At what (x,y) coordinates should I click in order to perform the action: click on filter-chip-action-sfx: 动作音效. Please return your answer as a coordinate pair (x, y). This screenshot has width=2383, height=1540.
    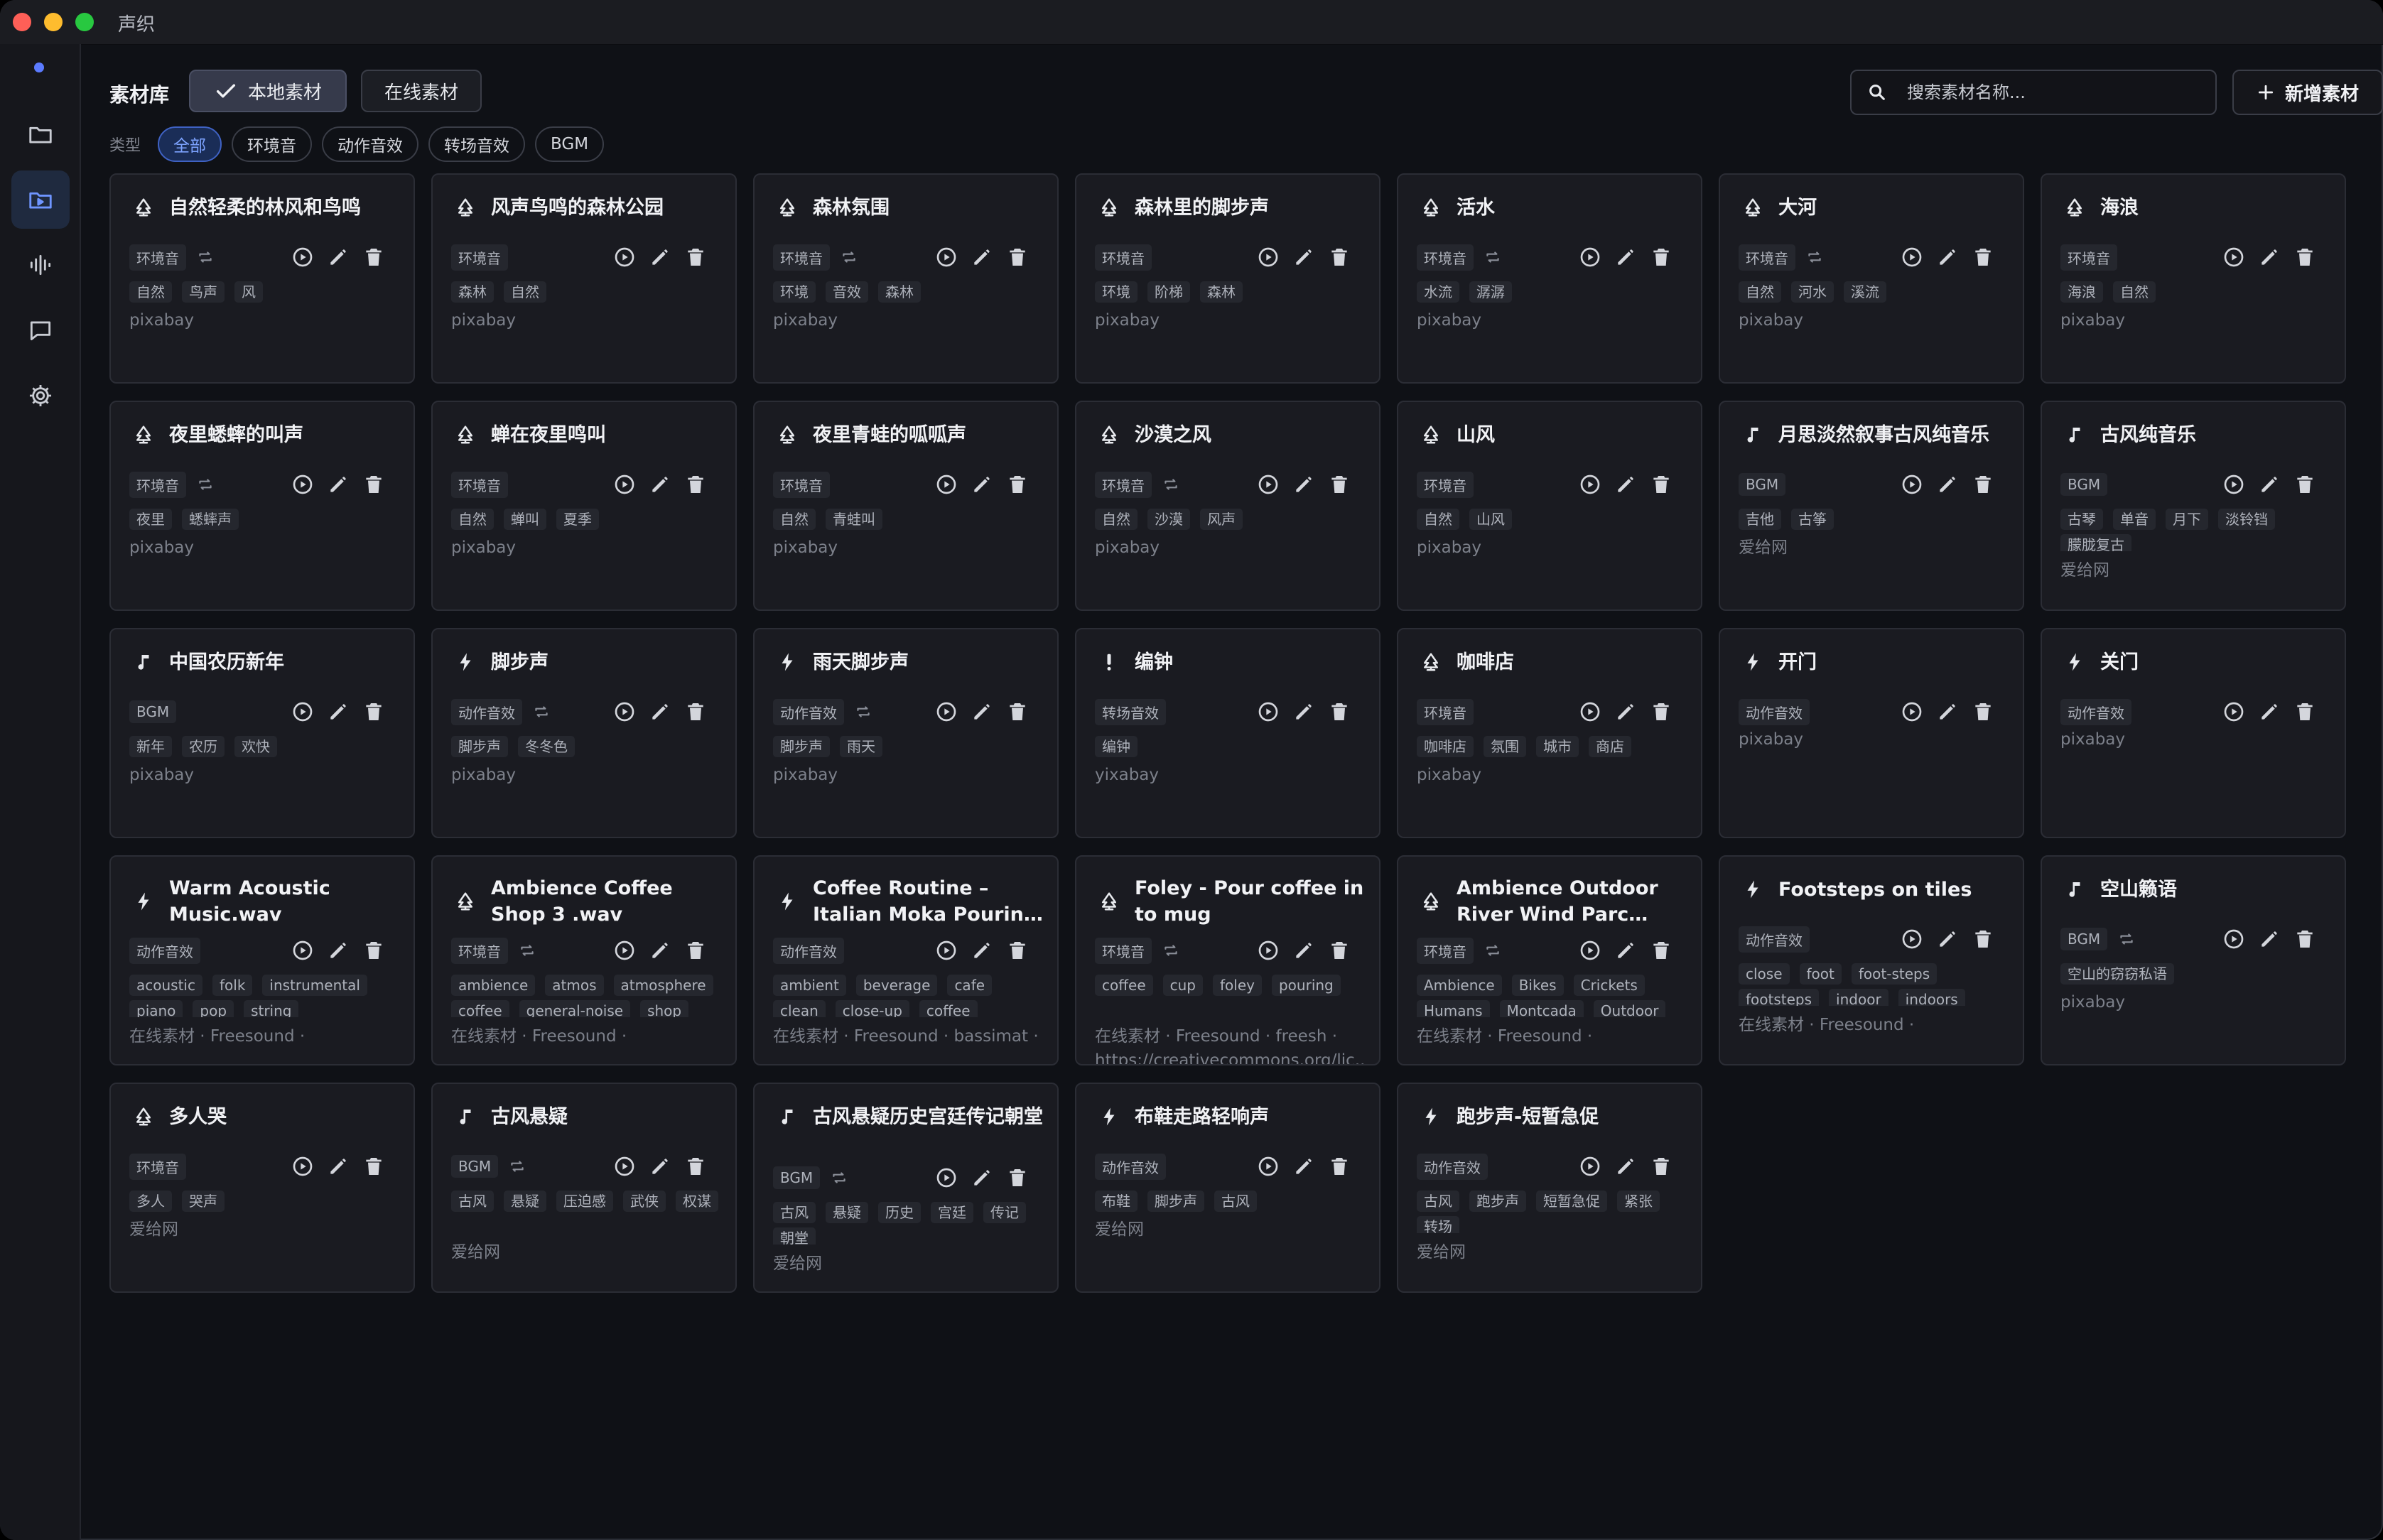
    Looking at the image, I should click on (370, 144).